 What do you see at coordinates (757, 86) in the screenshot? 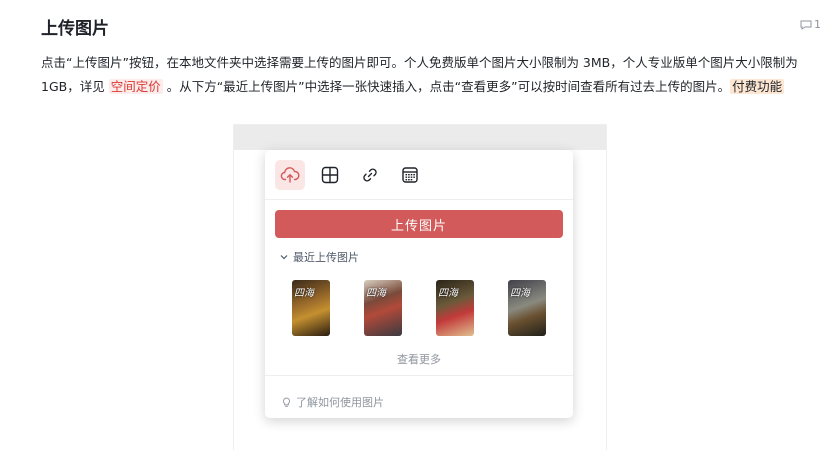
I see `paid-feature-badge: 付费功能` at bounding box center [757, 86].